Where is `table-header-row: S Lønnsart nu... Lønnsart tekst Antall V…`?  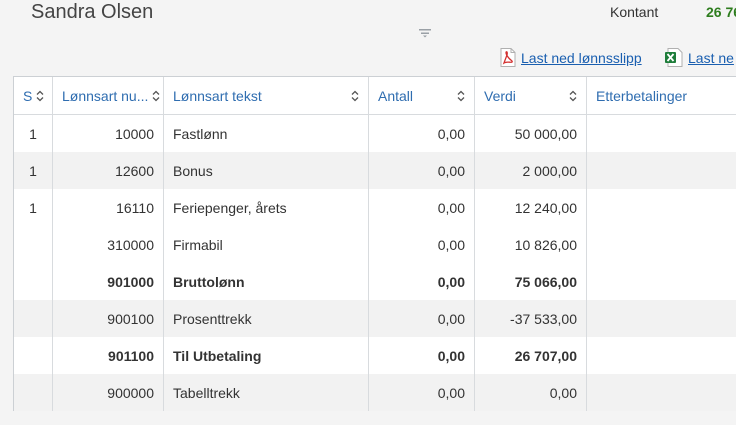 table-header-row: S Lønnsart nu... Lønnsart tekst Antall V… is located at coordinates (375, 96).